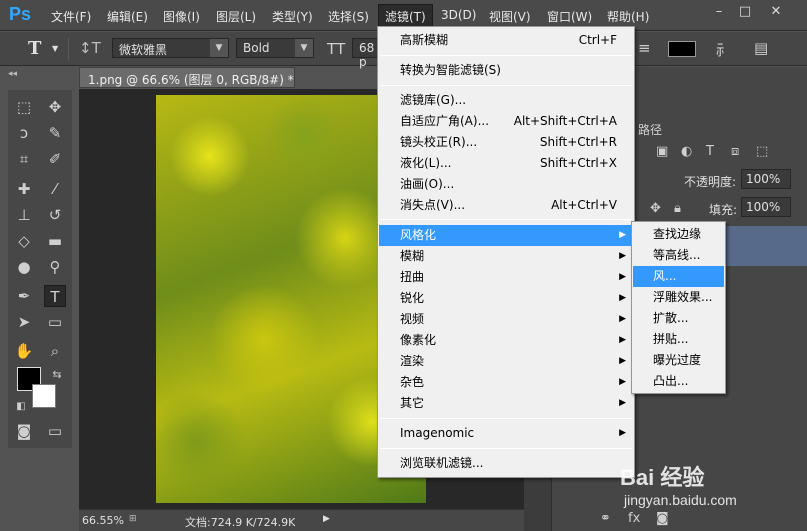 Image resolution: width=807 pixels, height=531 pixels. Describe the element at coordinates (24, 296) in the screenshot. I see `pen-icon: ✒` at that location.